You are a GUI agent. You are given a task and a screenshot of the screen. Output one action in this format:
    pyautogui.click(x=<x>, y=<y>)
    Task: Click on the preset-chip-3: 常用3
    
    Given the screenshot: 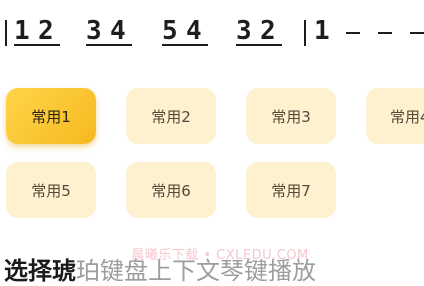 What is the action you would take?
    pyautogui.click(x=291, y=116)
    